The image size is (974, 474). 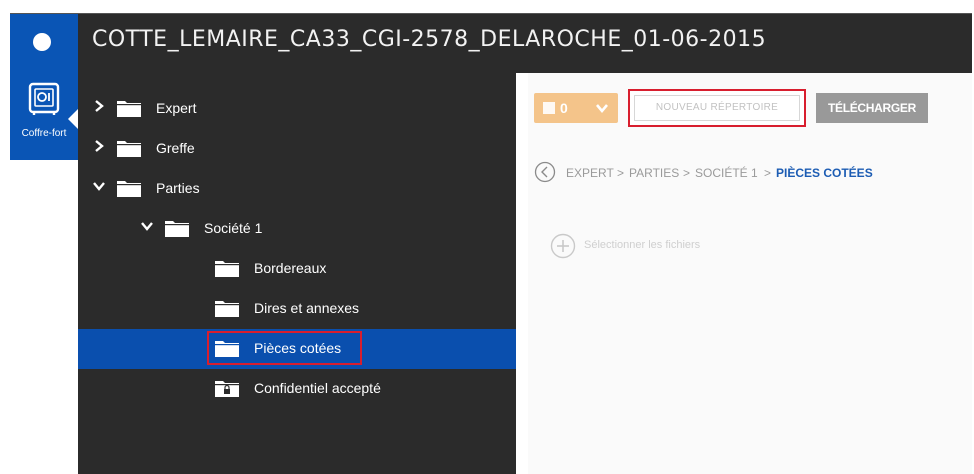 What do you see at coordinates (297, 109) in the screenshot?
I see `tree-node-expert: Expert` at bounding box center [297, 109].